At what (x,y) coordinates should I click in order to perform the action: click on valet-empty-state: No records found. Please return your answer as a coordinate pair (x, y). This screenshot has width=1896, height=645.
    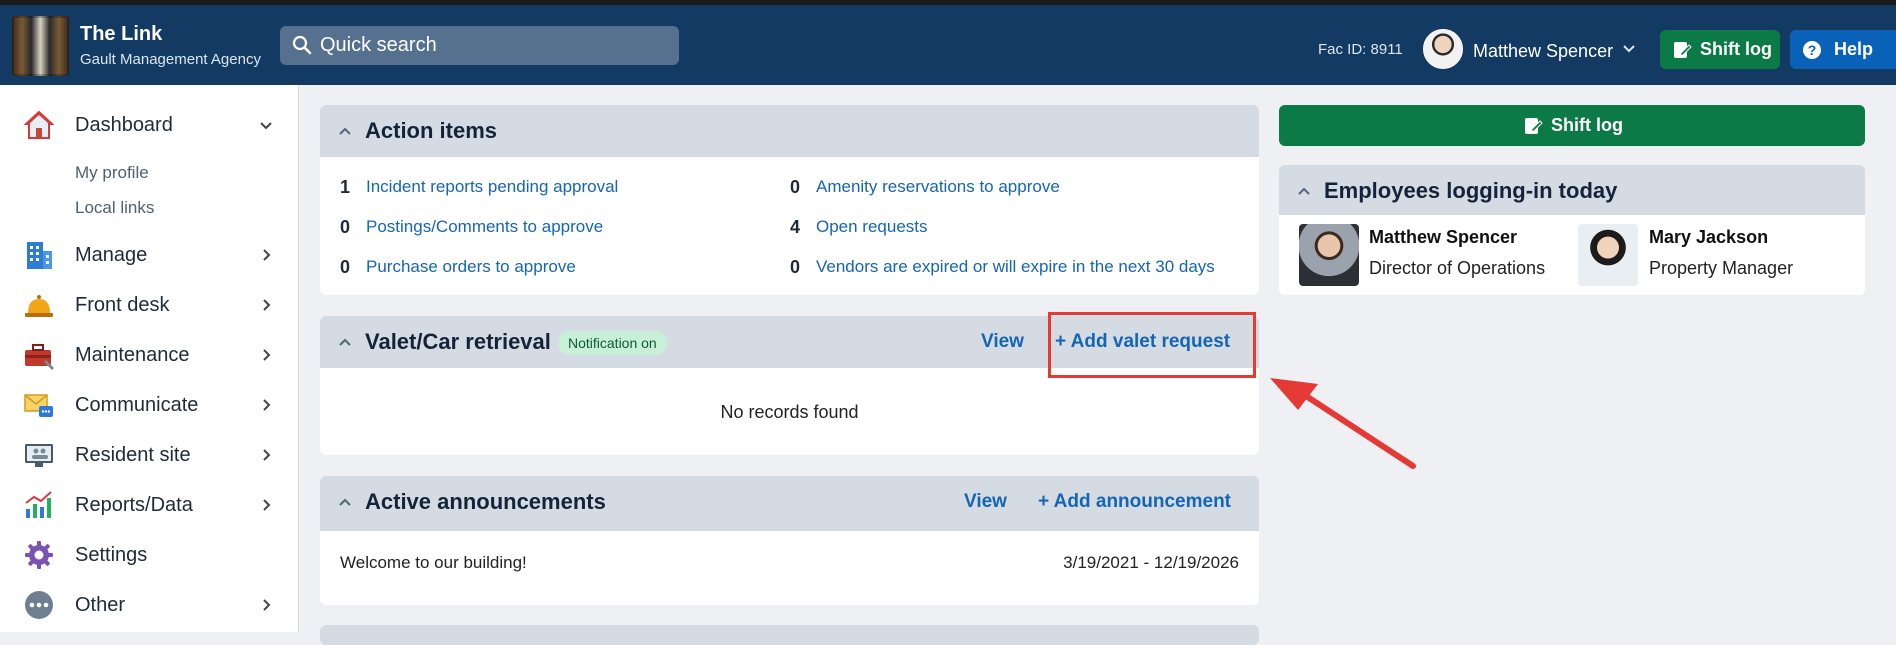
    Looking at the image, I should click on (789, 412).